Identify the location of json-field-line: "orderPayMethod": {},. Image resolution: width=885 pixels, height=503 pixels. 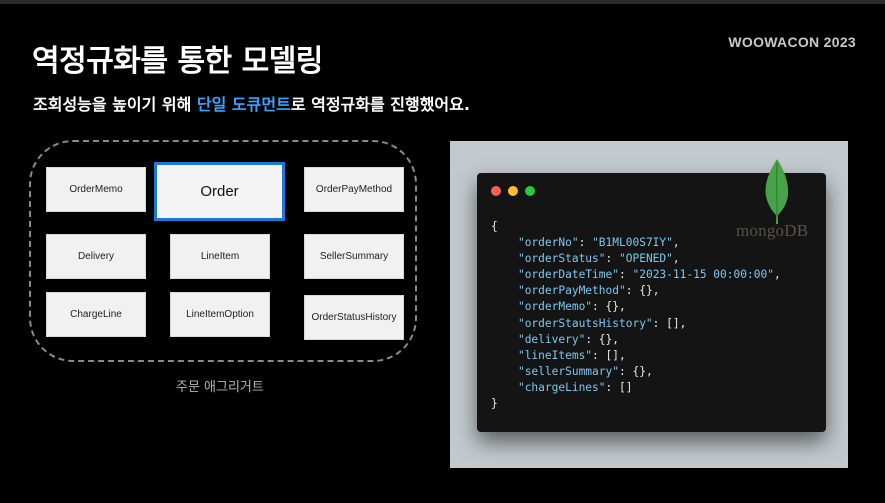
(588, 291).